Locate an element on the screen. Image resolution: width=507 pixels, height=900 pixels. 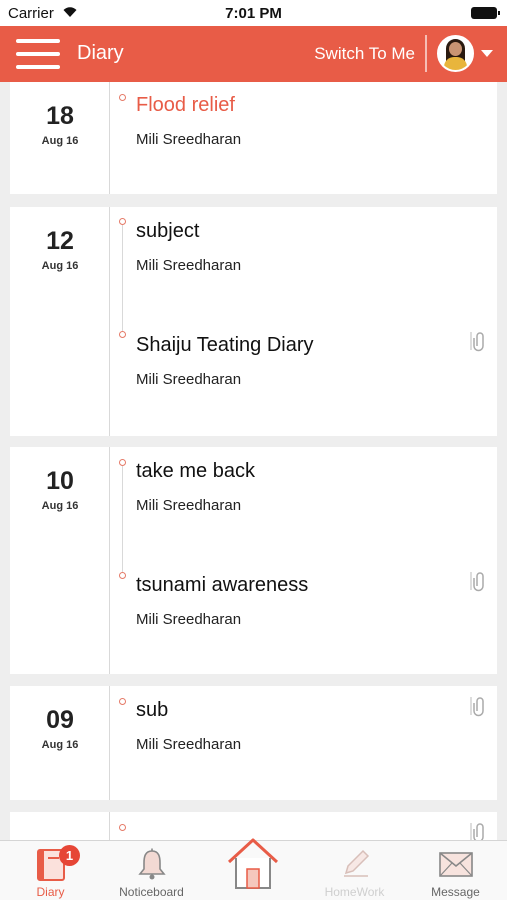
notification-badge: 1 is located at coordinates (69, 855).